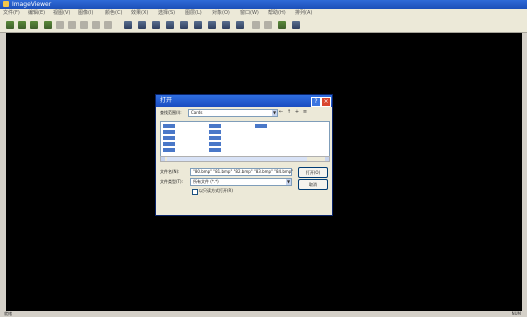  What do you see at coordinates (313, 184) in the screenshot?
I see `cancel-button: 取消` at bounding box center [313, 184].